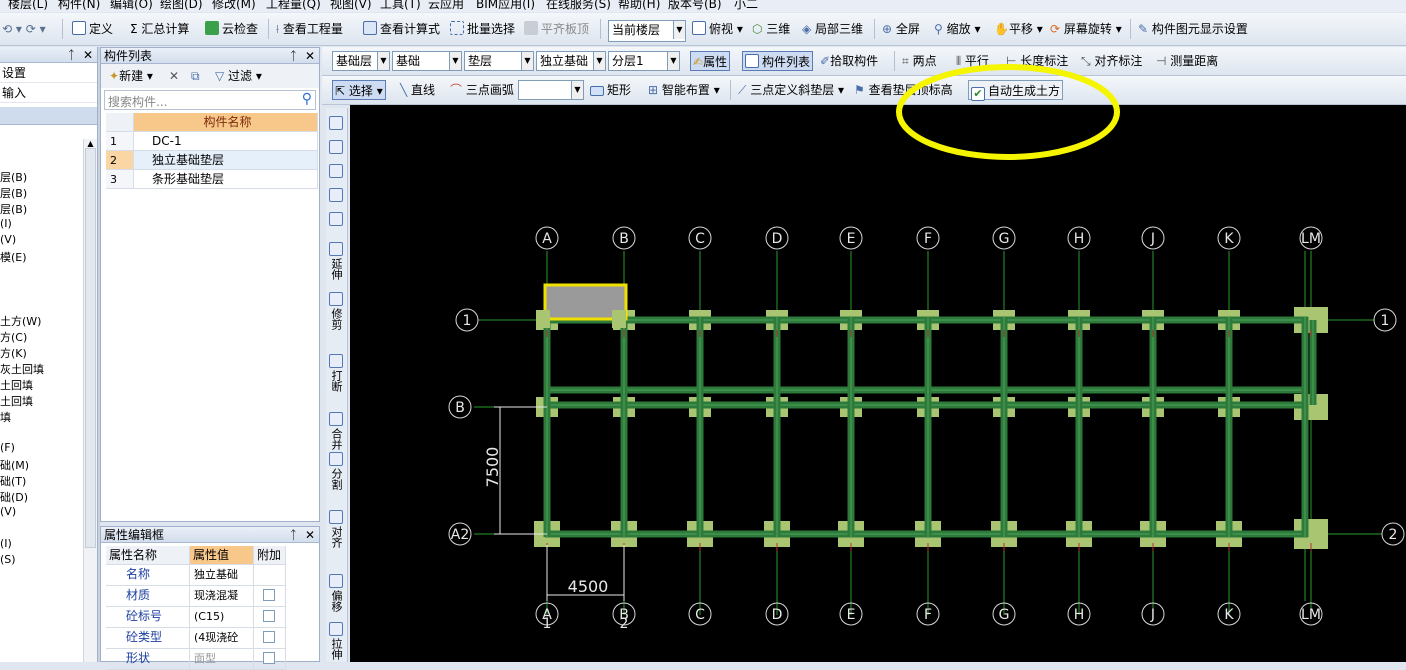 This screenshot has width=1406, height=670. What do you see at coordinates (131, 76) in the screenshot?
I see `new-button: ✦新建 ▾` at bounding box center [131, 76].